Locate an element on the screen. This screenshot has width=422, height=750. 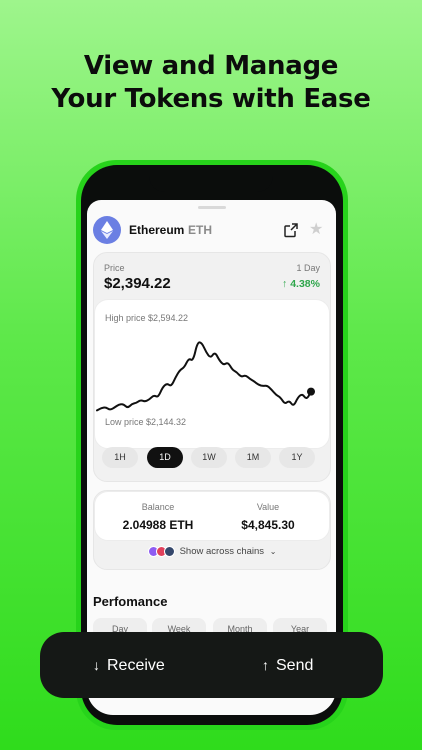
token-name: Ethereum is located at coordinates (157, 230).